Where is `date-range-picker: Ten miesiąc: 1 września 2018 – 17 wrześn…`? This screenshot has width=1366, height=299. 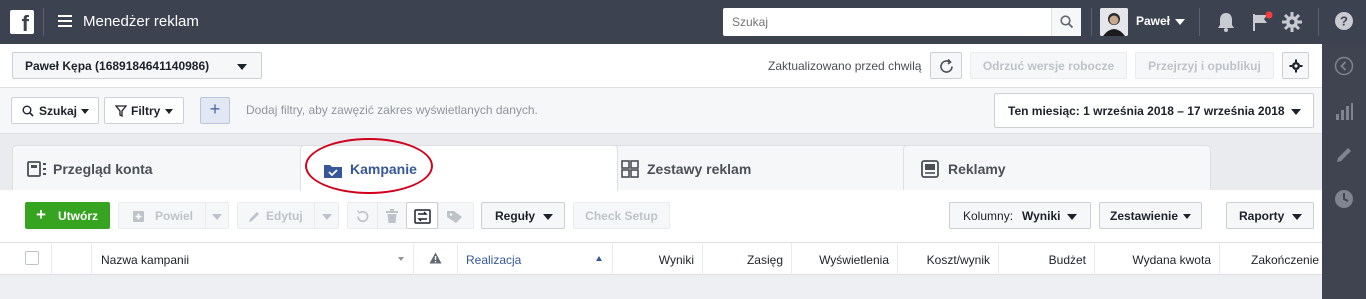
date-range-picker: Ten miesiąc: 1 września 2018 – 17 wrześn… is located at coordinates (1154, 110).